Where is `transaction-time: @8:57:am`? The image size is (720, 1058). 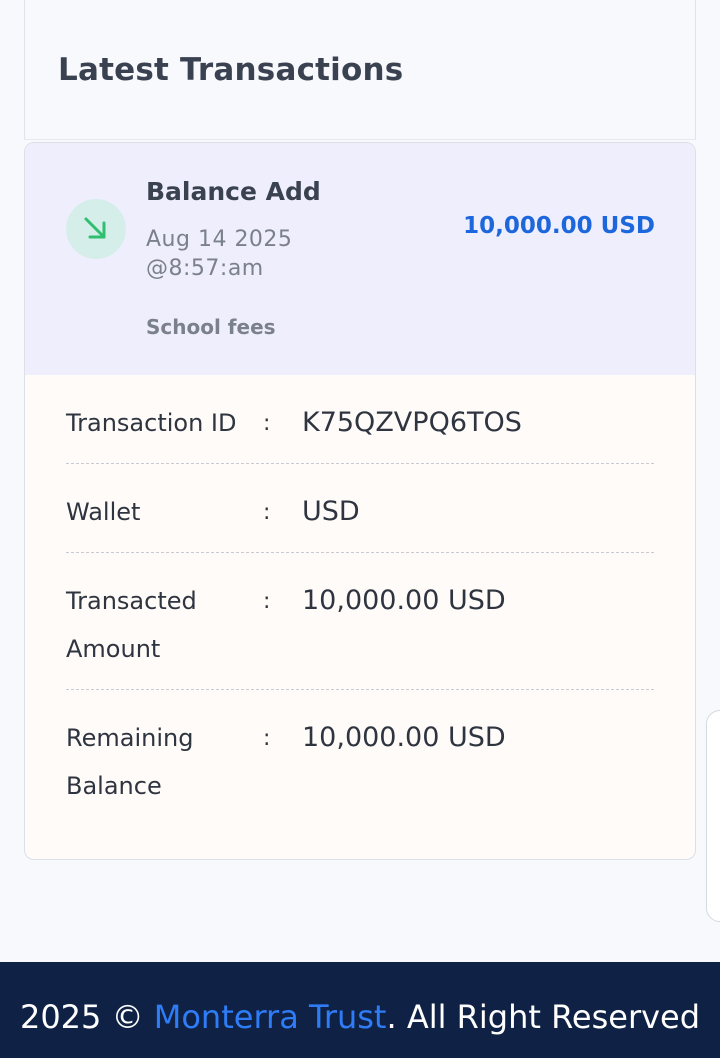
transaction-time: @8:57:am is located at coordinates (205, 268).